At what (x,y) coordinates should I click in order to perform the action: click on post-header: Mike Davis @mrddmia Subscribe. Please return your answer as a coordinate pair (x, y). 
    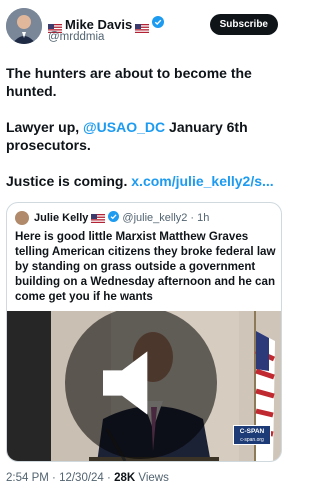
    Looking at the image, I should click on (144, 29).